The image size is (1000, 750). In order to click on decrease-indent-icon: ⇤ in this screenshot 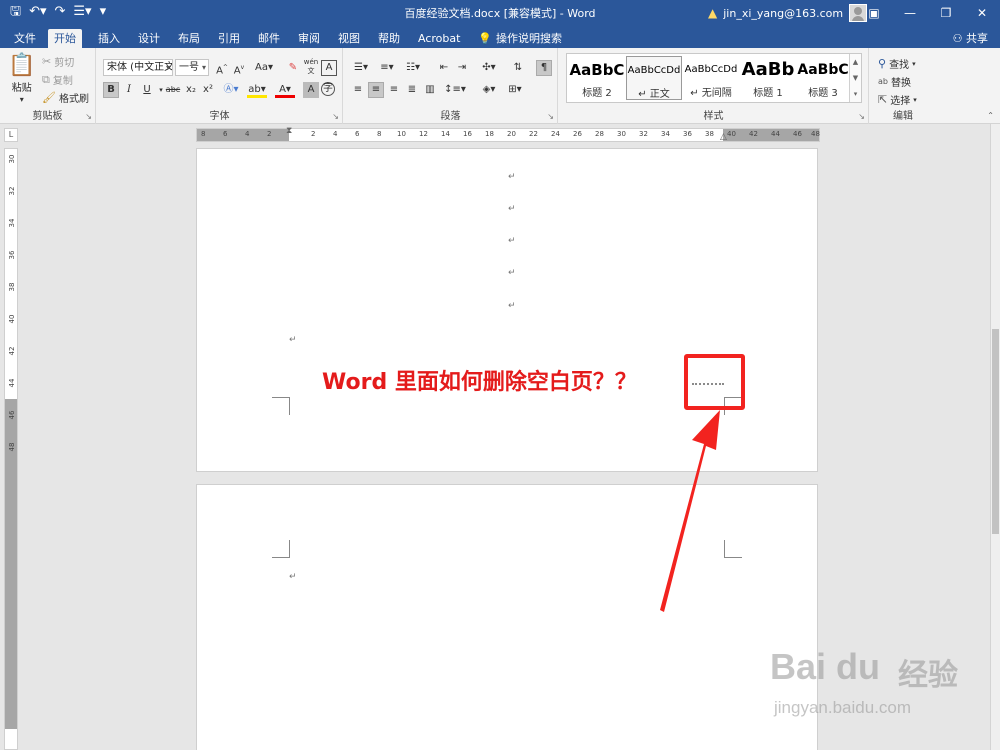, I will do `click(444, 68)`.